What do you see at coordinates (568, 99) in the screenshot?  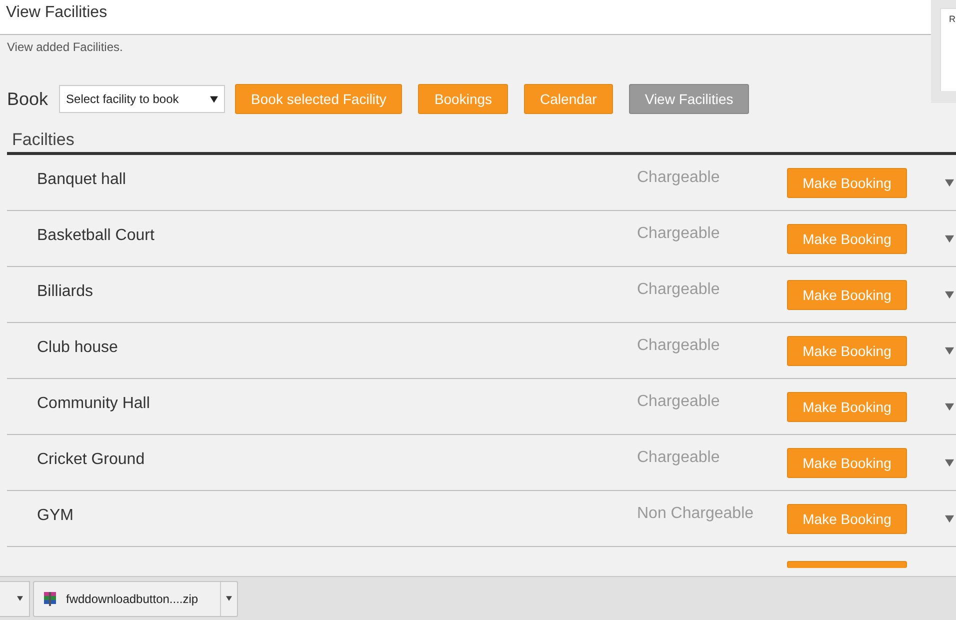 I see `toolbar-button: Calendar` at bounding box center [568, 99].